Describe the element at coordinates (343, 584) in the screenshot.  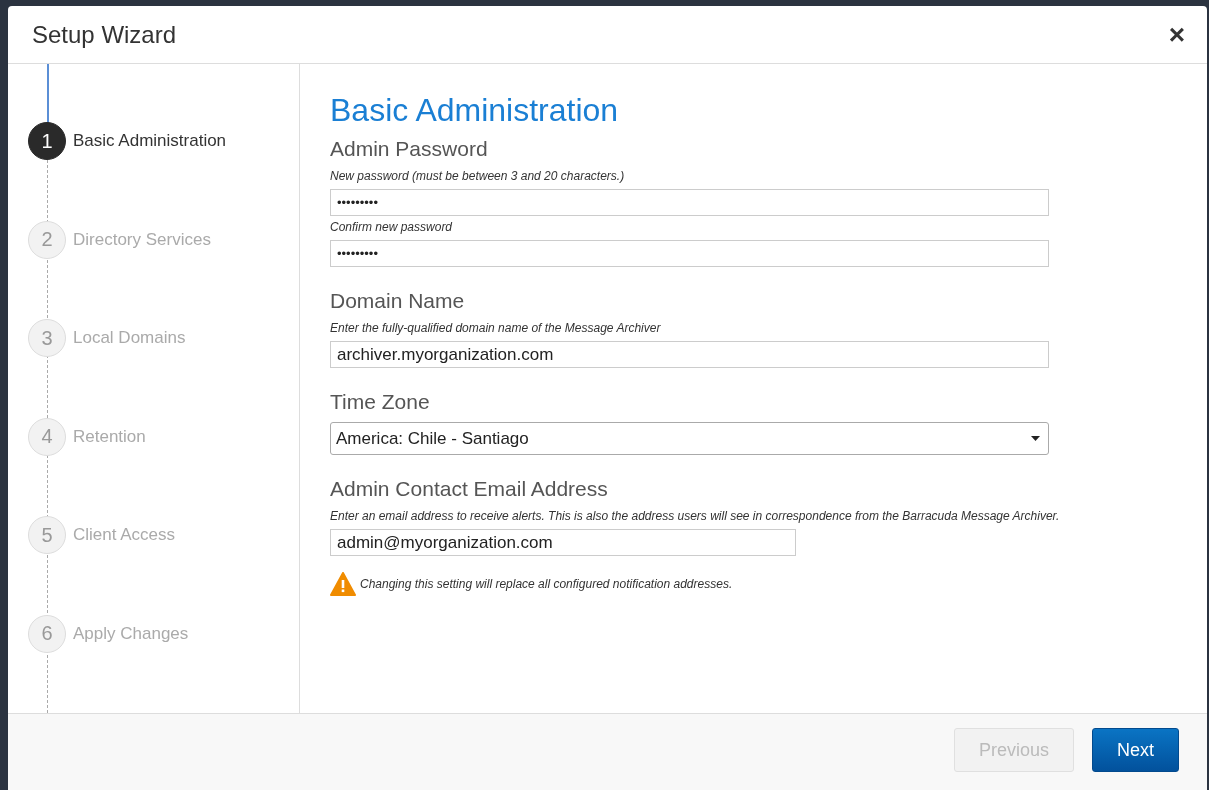
I see `warning-icon` at that location.